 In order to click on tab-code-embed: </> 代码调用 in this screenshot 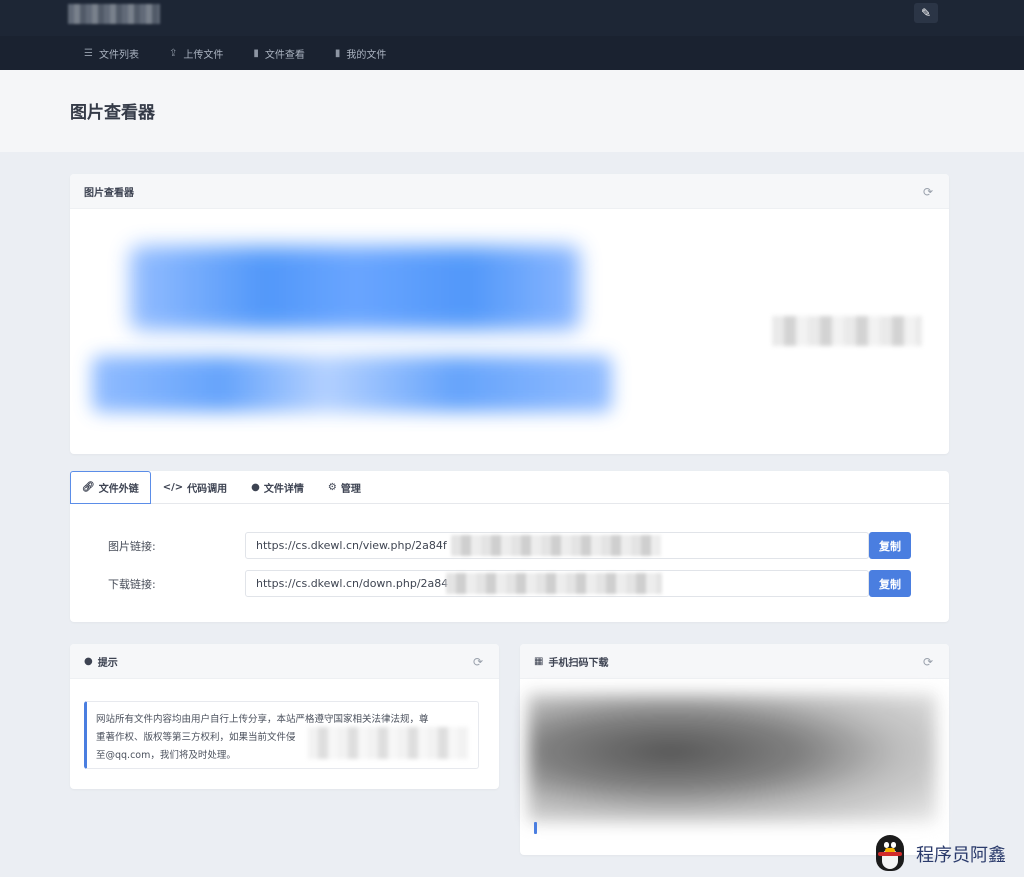, I will do `click(195, 487)`.